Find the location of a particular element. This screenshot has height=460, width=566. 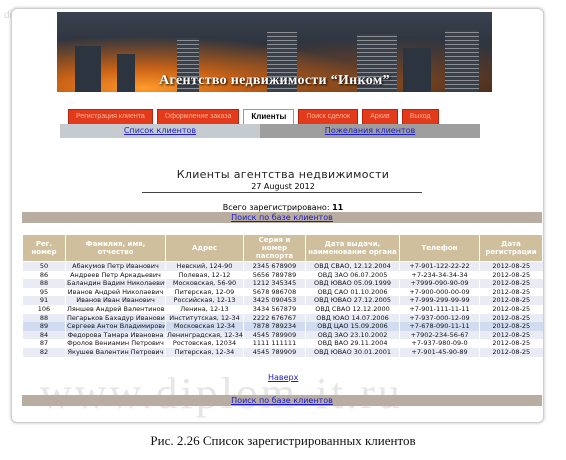

cell: +7902-234-56-67 is located at coordinates (439, 335).